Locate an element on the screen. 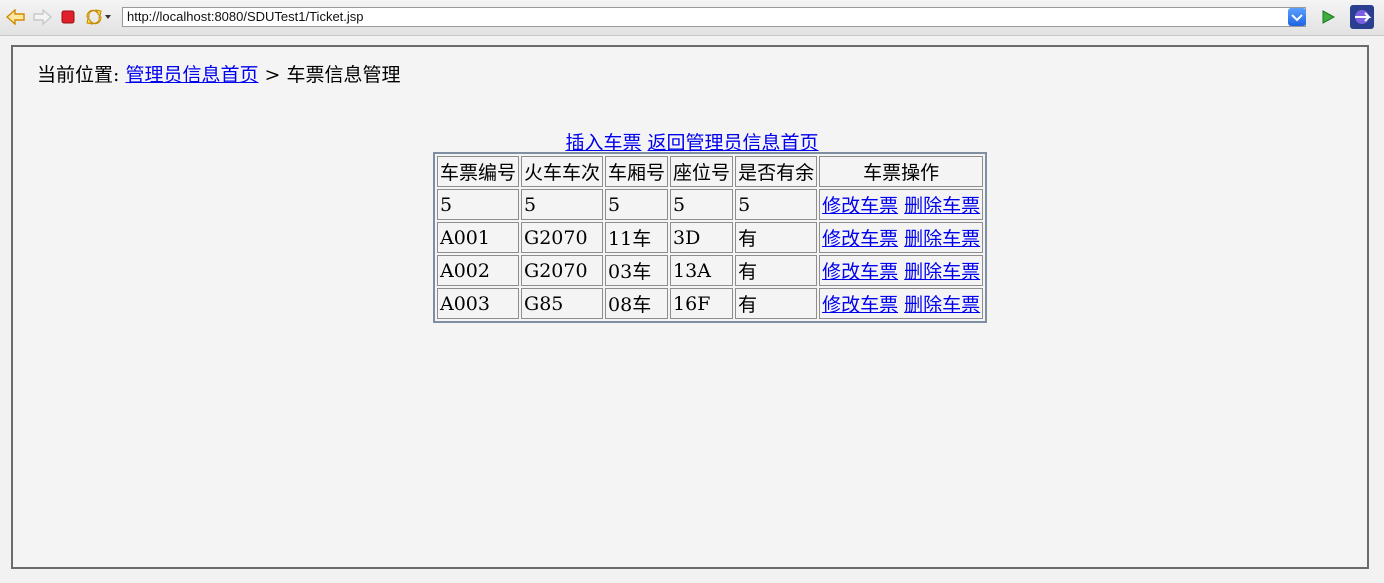  cell-carriage: 5 is located at coordinates (637, 204).